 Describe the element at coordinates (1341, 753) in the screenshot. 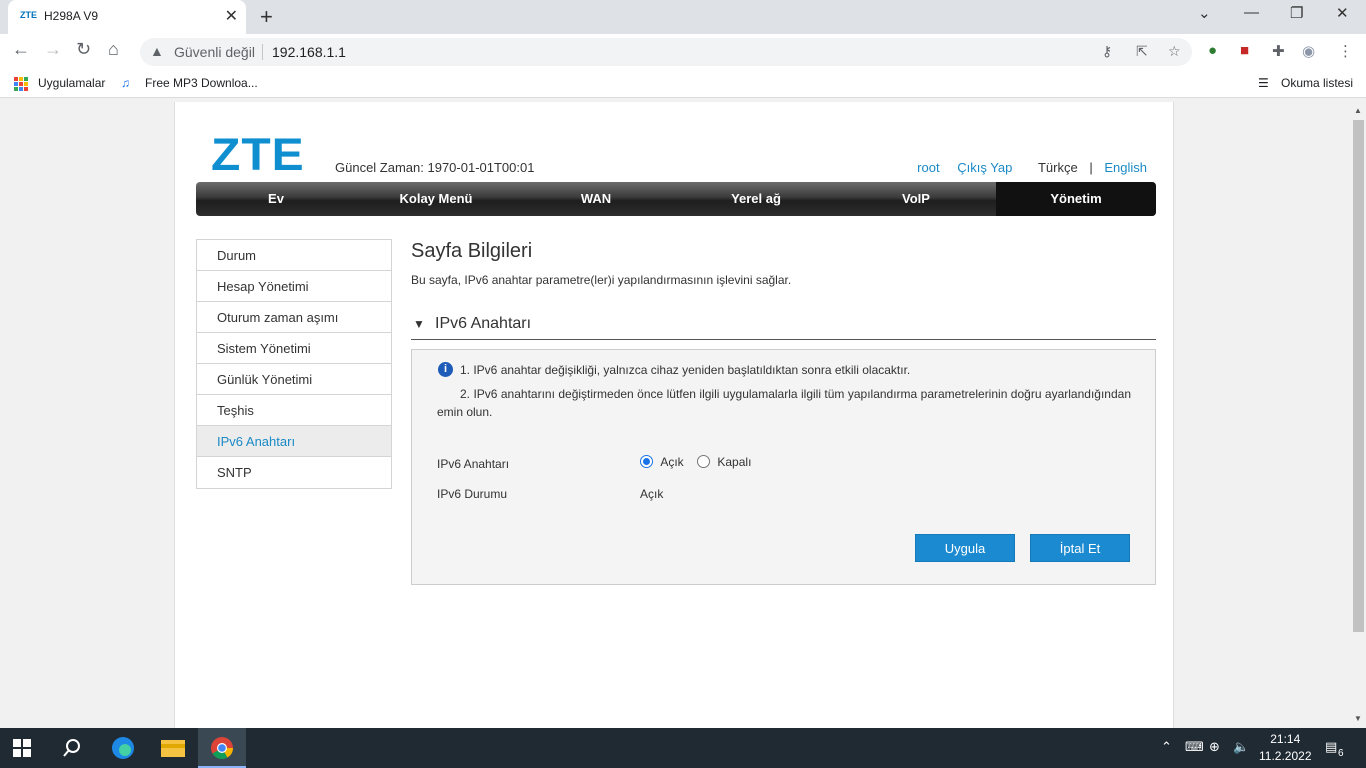

I see `notification-count: 6` at that location.